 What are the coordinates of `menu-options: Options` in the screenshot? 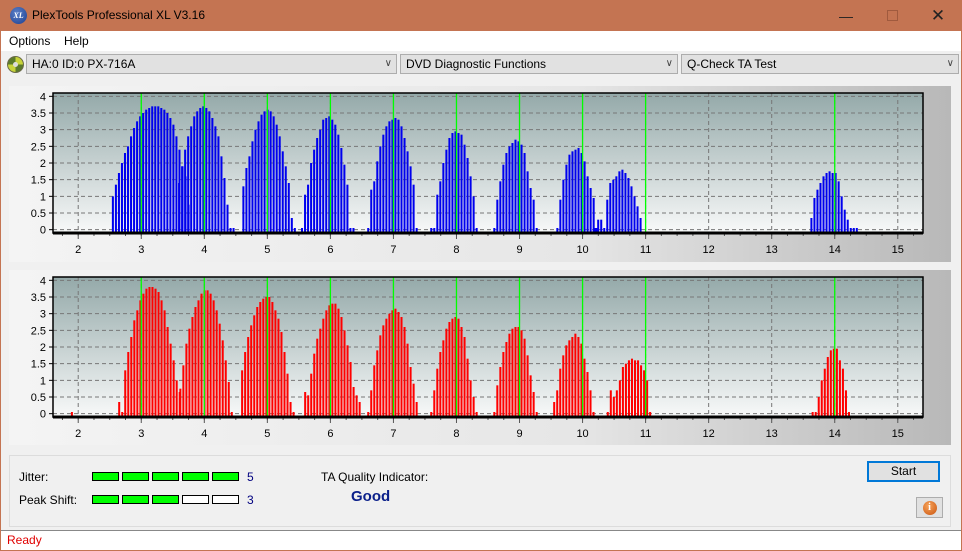 It's located at (29, 41).